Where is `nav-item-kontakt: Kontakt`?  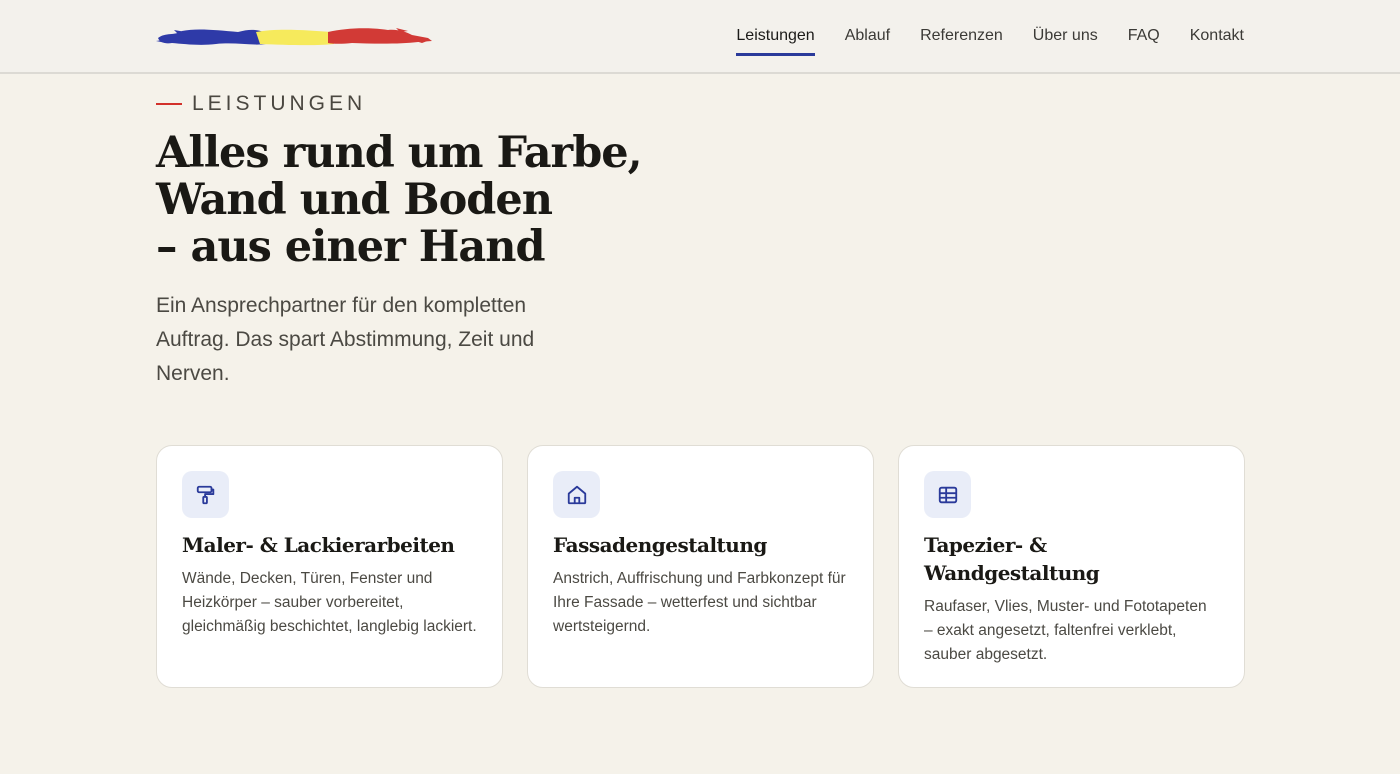 nav-item-kontakt: Kontakt is located at coordinates (1217, 41).